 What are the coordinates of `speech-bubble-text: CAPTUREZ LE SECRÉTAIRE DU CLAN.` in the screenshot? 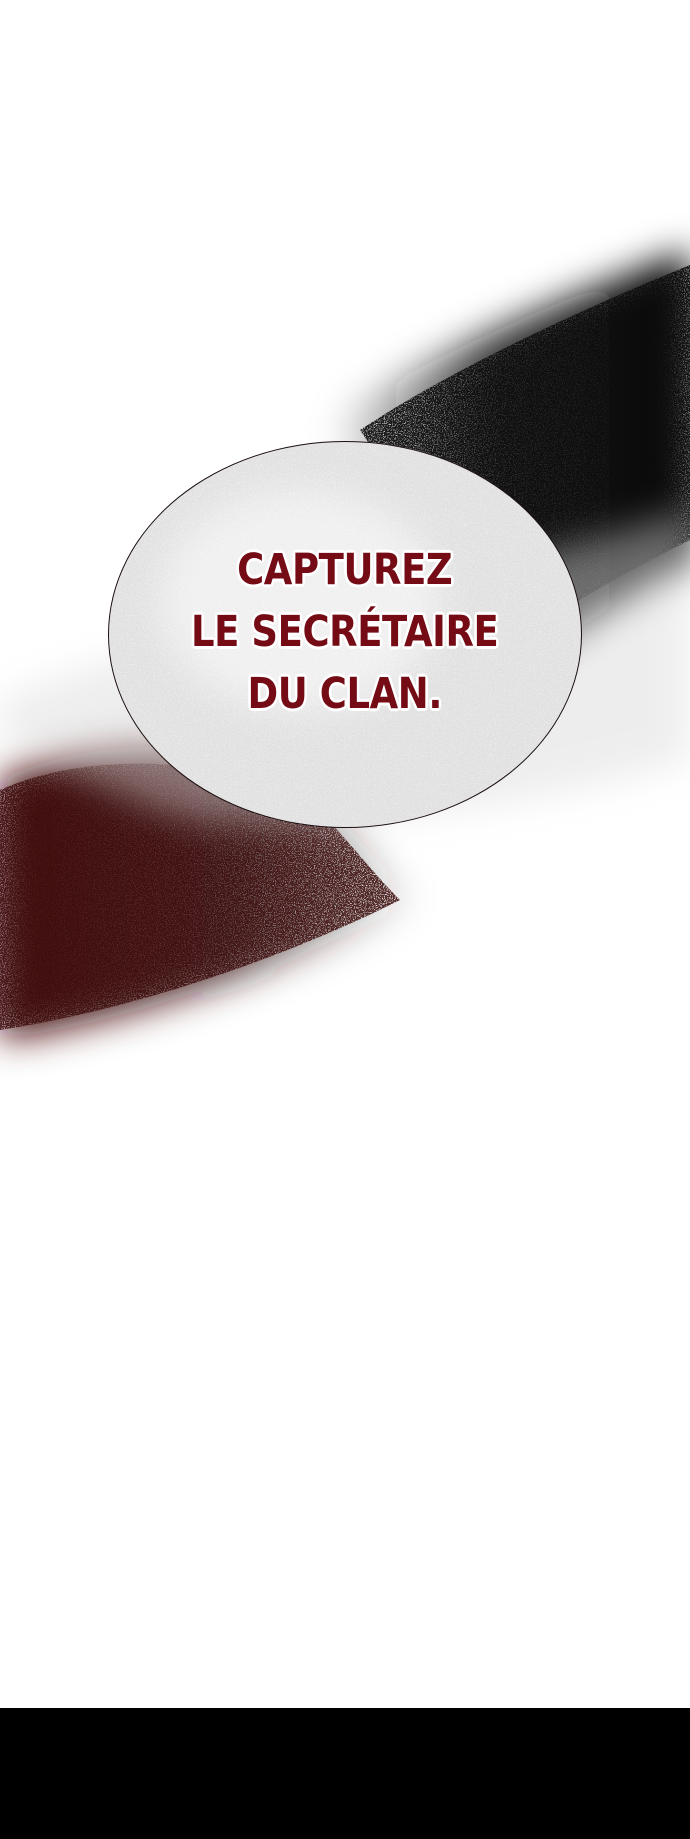 It's located at (345, 632).